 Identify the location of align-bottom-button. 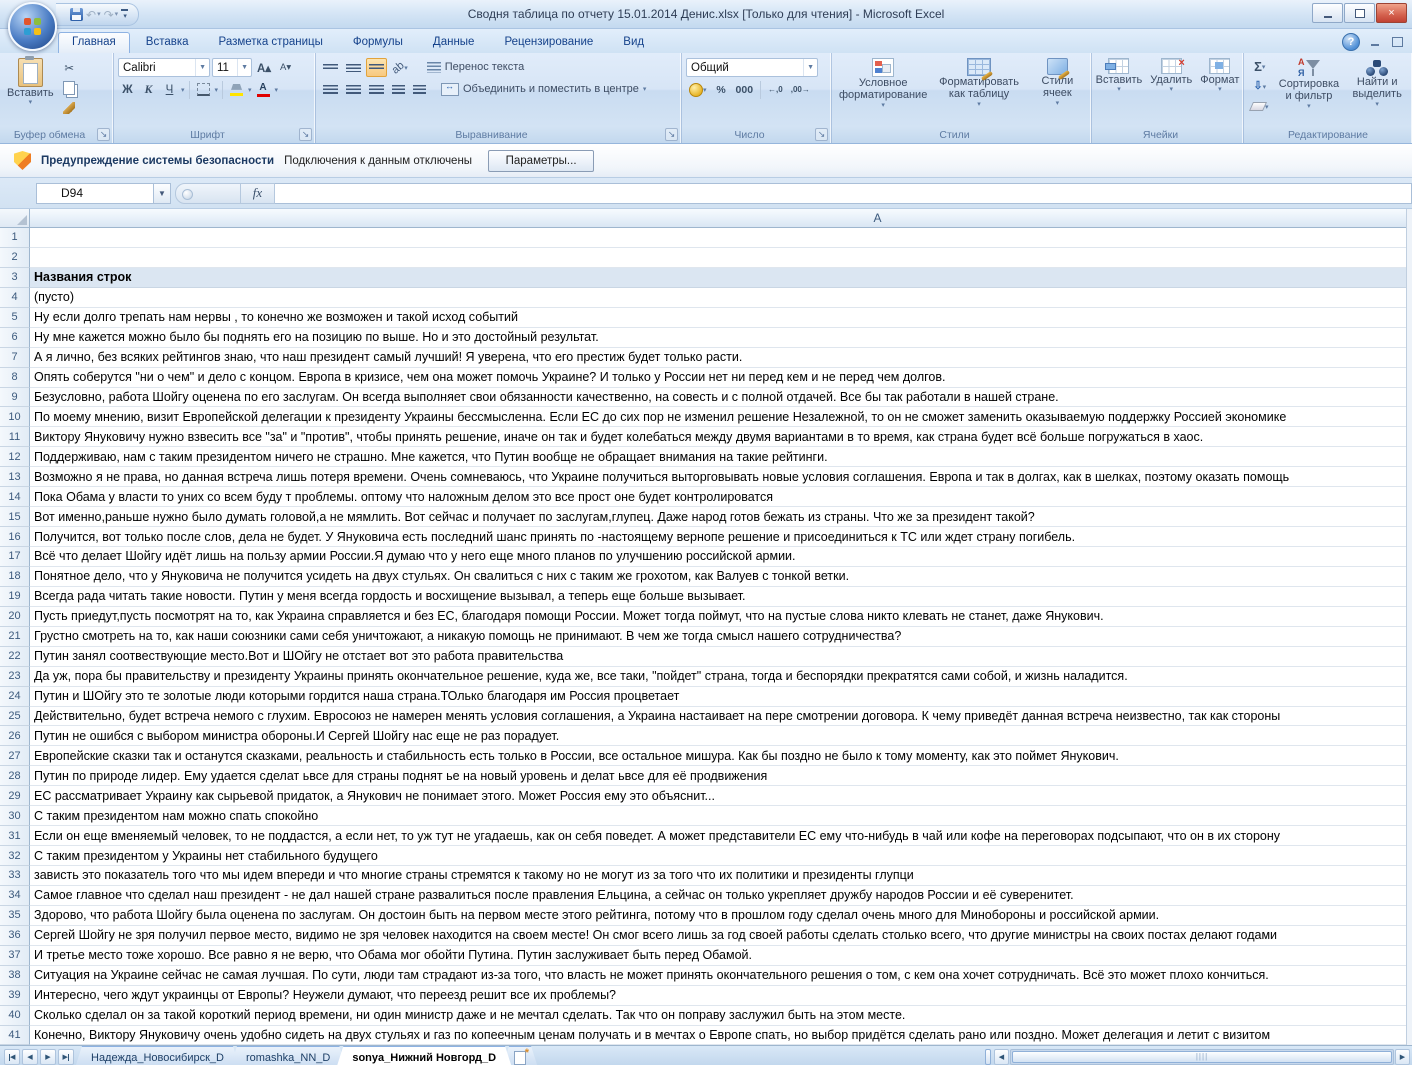
(376, 67).